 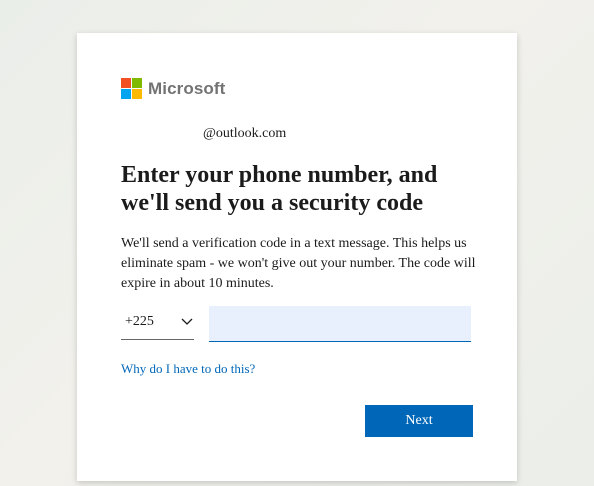 What do you see at coordinates (187, 88) in the screenshot?
I see `brand-name: Microsoft` at bounding box center [187, 88].